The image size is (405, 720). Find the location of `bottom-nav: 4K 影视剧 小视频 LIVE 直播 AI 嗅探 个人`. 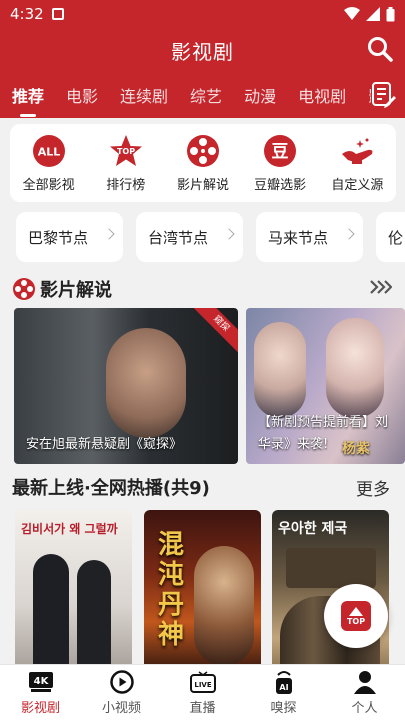

bottom-nav: 4K 影视剧 小视频 LIVE 直播 AI 嗅探 个人 is located at coordinates (202, 692).